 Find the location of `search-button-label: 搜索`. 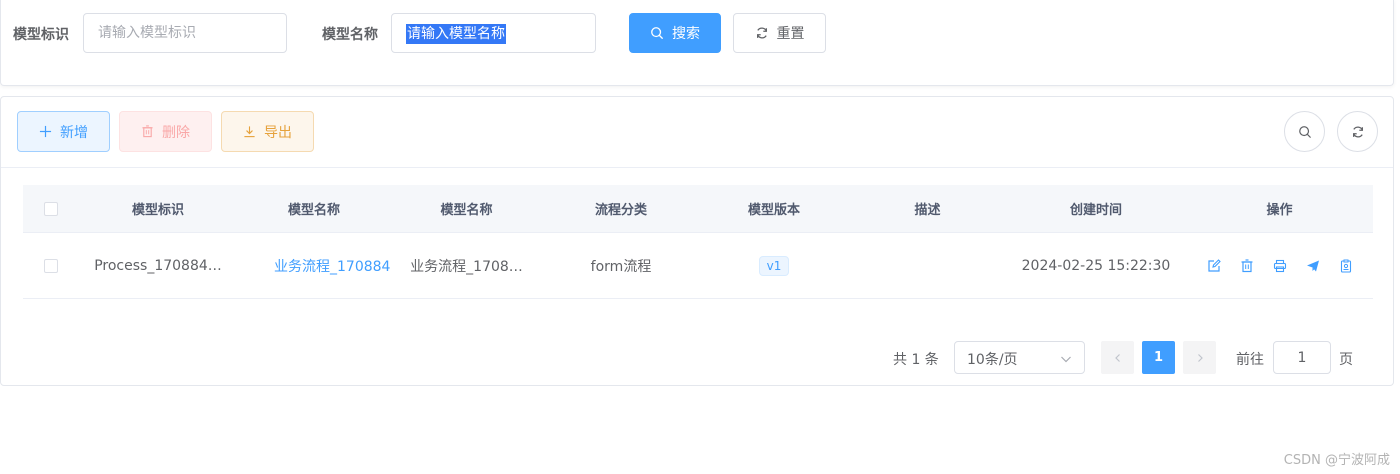

search-button-label: 搜索 is located at coordinates (686, 34).